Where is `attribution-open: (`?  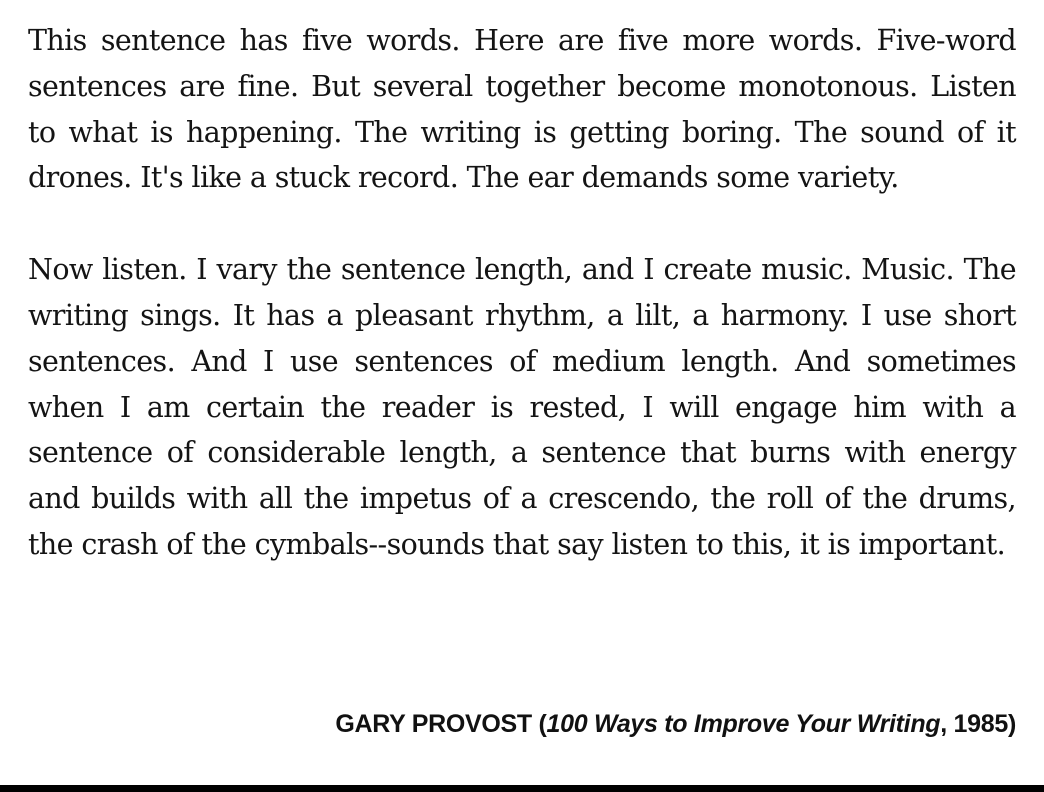 attribution-open: ( is located at coordinates (539, 724).